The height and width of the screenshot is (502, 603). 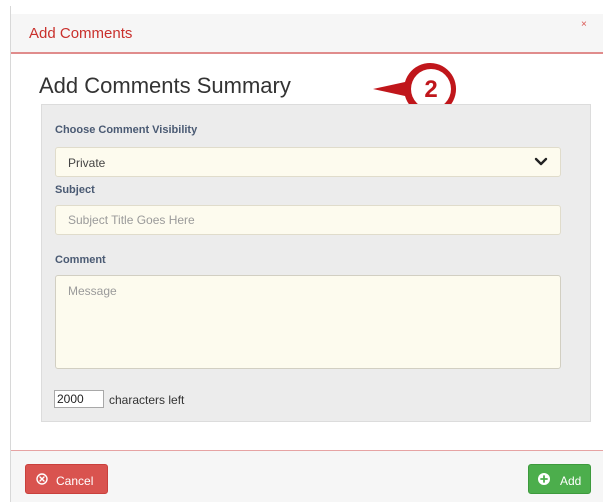 What do you see at coordinates (80, 260) in the screenshot?
I see `comment-label: Comment` at bounding box center [80, 260].